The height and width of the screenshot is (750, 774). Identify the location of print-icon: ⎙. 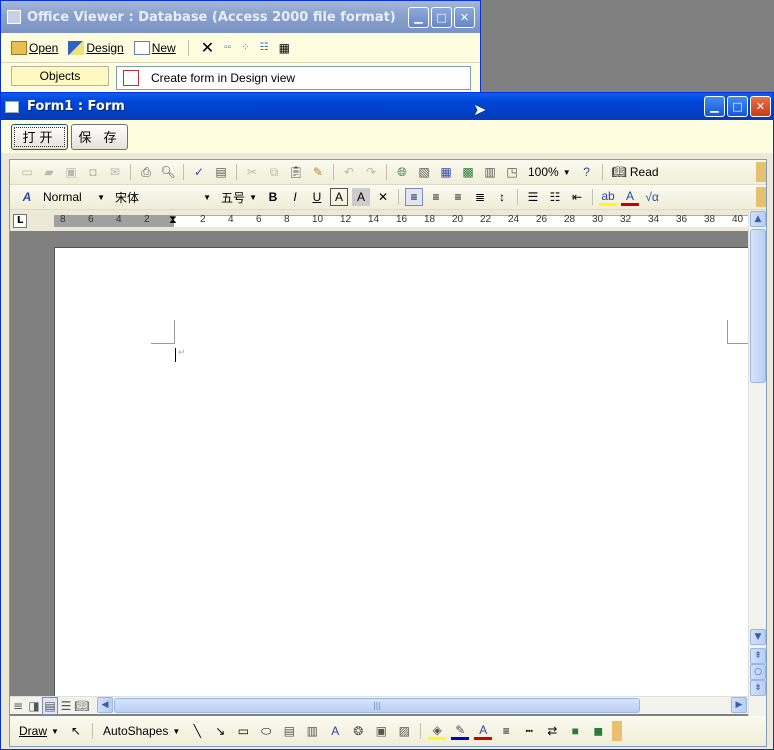
(146, 172).